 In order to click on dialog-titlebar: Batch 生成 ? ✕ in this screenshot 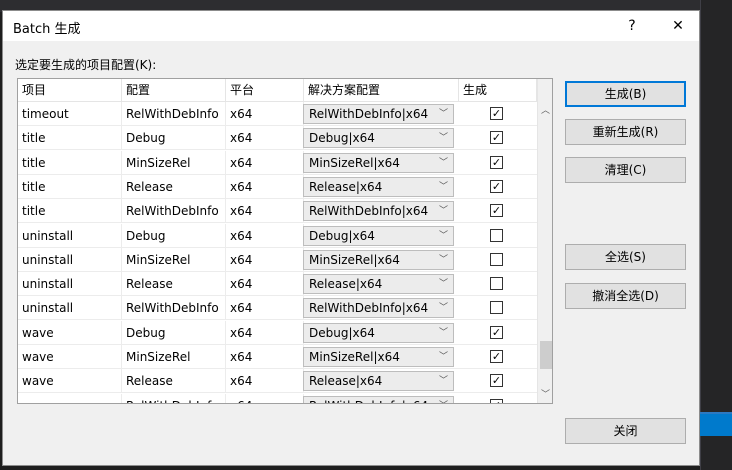, I will do `click(351, 26)`.